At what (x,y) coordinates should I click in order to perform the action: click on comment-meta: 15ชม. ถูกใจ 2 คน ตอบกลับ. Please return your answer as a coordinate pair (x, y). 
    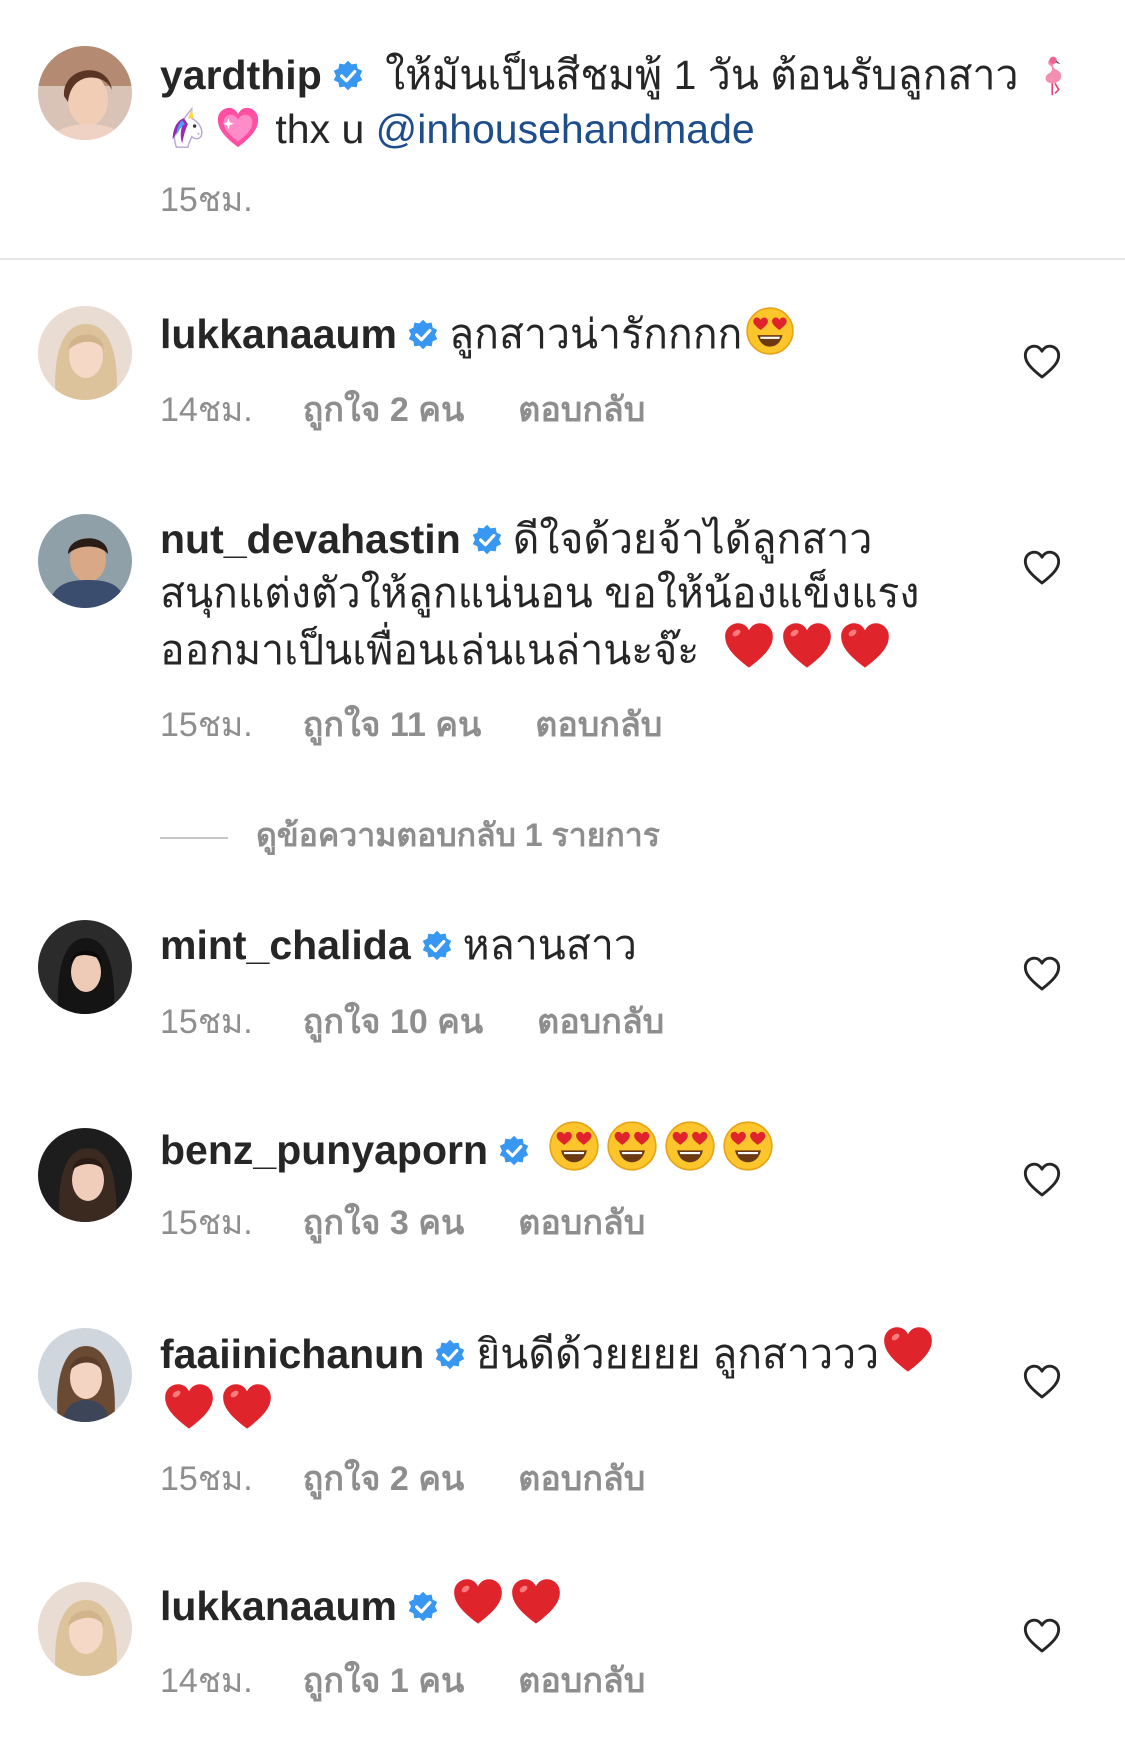
    Looking at the image, I should click on (402, 1478).